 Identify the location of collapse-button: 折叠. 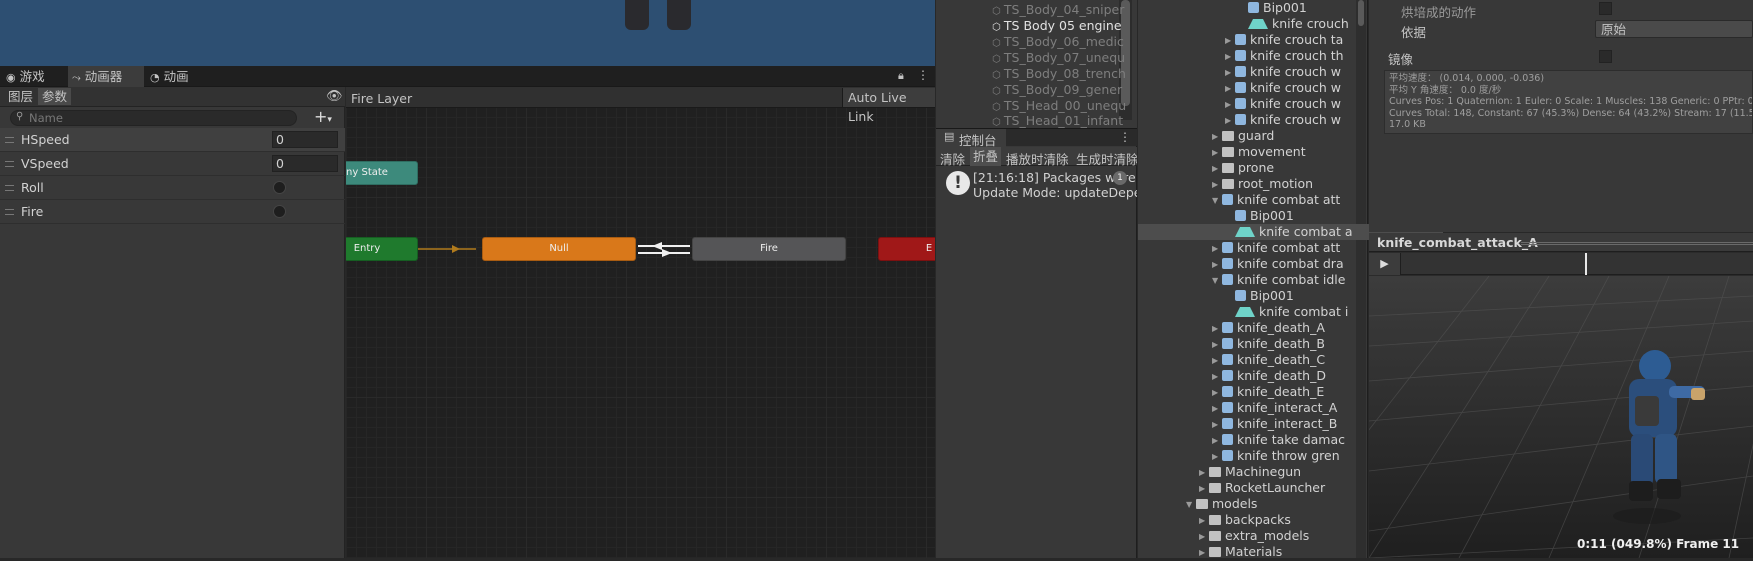
(986, 156).